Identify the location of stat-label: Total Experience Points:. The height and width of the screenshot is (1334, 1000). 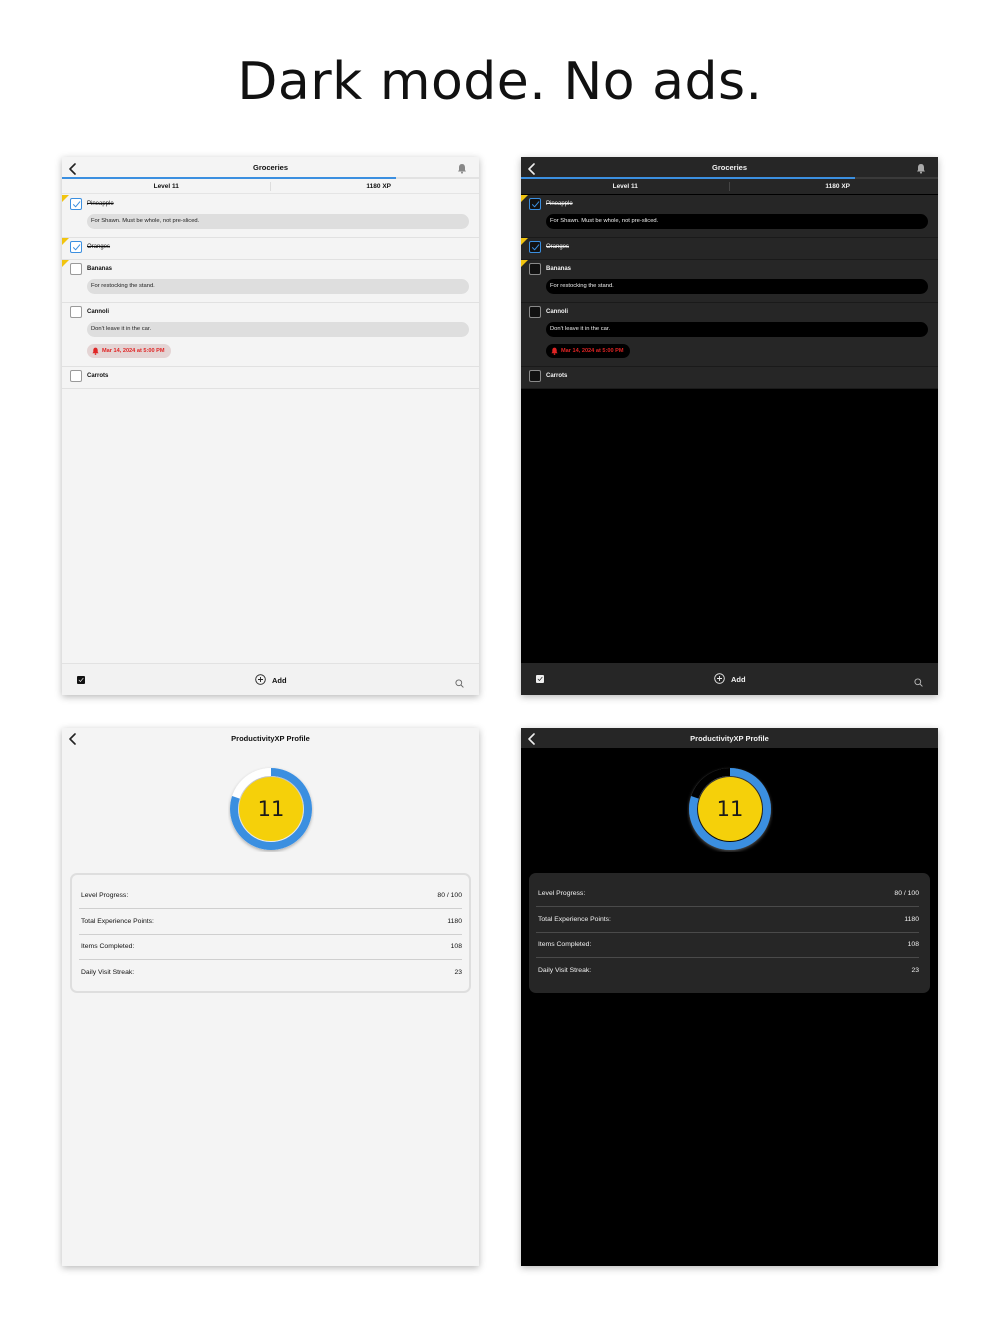
(574, 919).